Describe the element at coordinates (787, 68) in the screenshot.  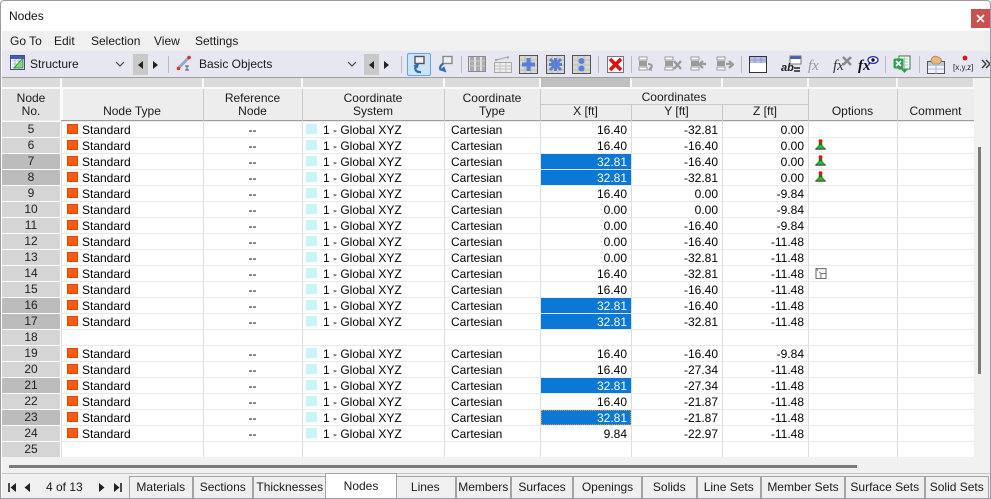
I see `svg-text: ab` at that location.